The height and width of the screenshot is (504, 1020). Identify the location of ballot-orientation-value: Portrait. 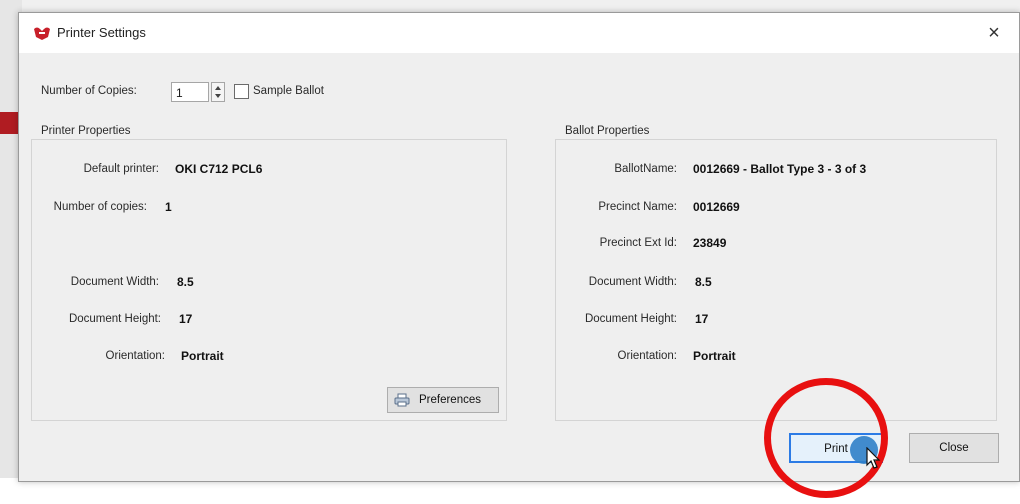
(714, 356).